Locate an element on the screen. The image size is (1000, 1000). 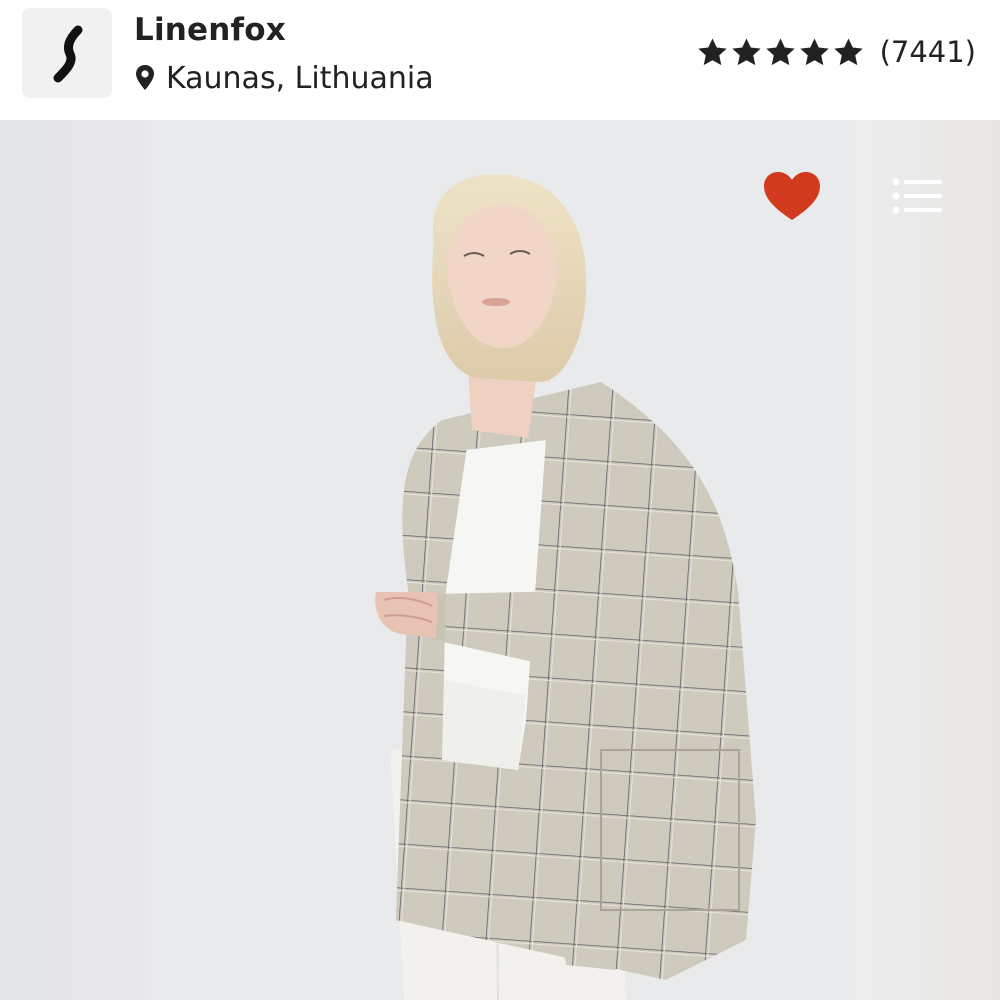
location-pin-icon is located at coordinates (145, 78).